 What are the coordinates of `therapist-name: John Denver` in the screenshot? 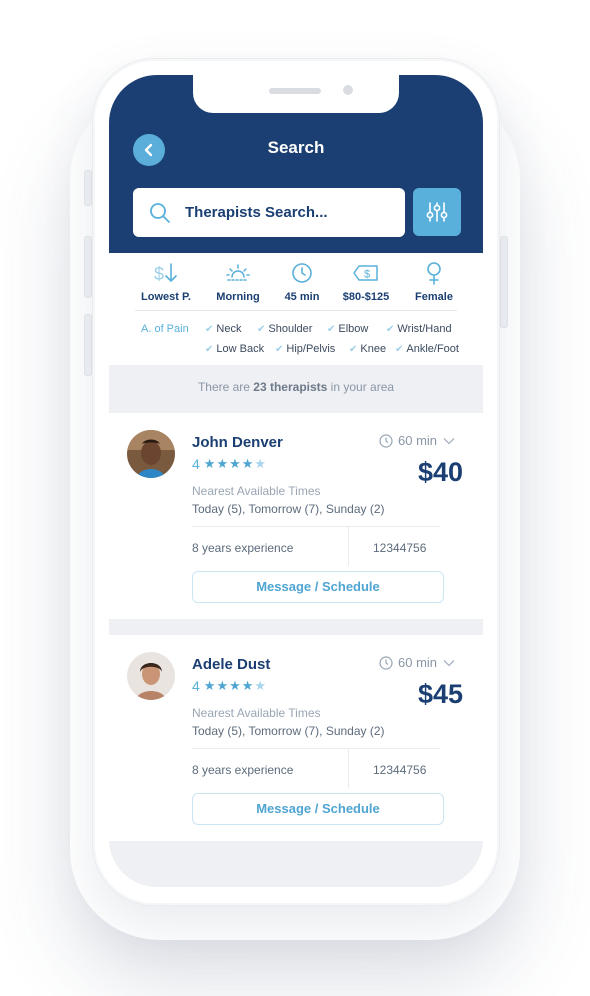 It's located at (237, 442).